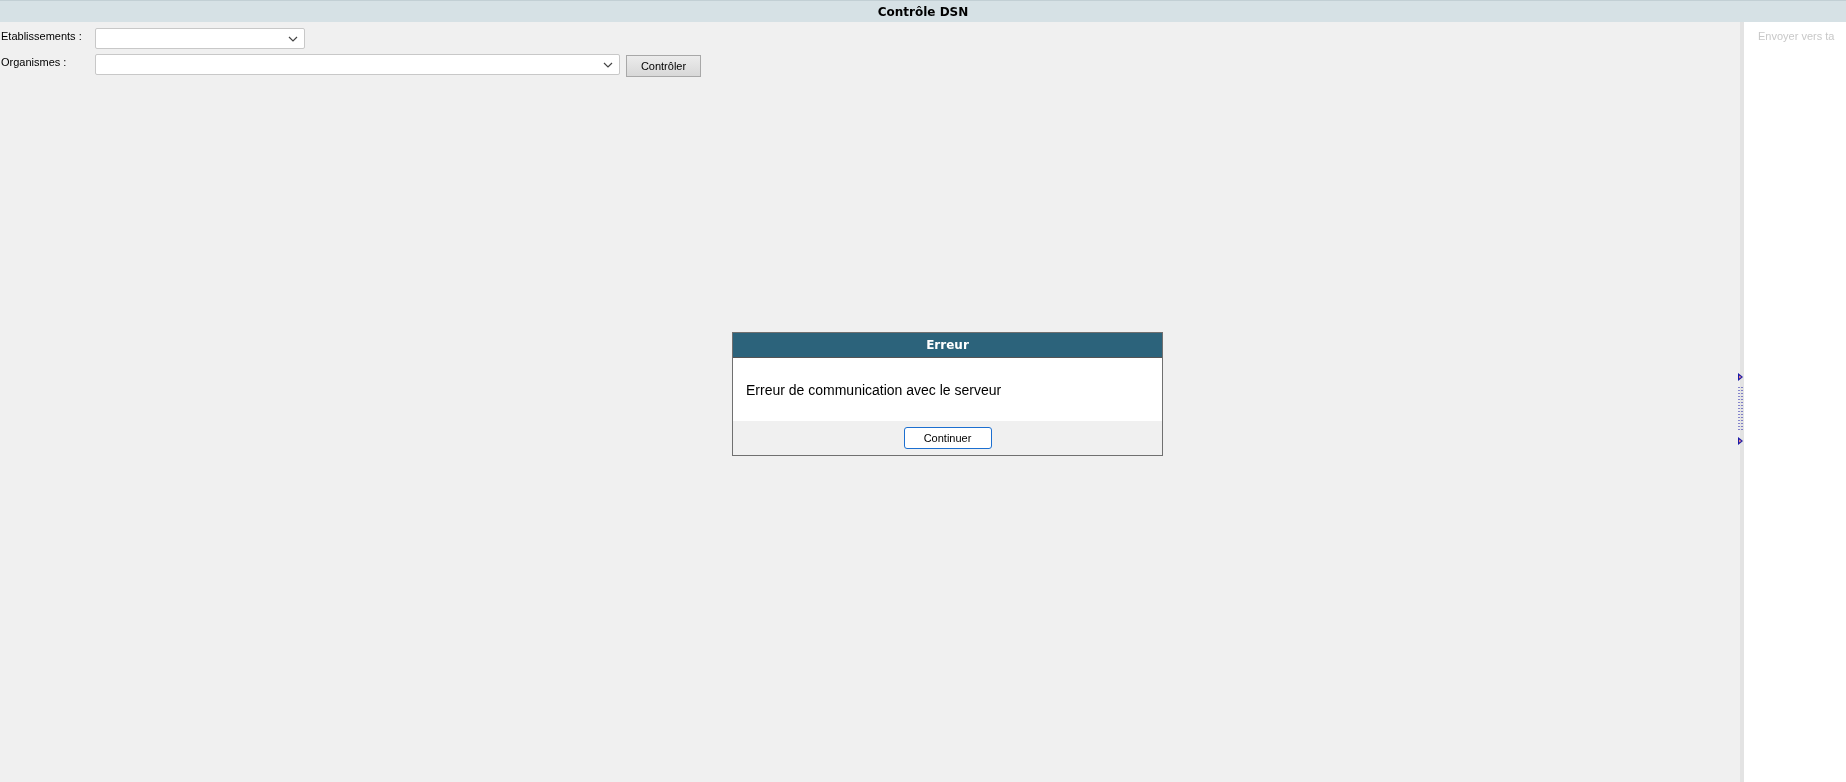  What do you see at coordinates (41, 35) in the screenshot?
I see `field-label: Etablissements :` at bounding box center [41, 35].